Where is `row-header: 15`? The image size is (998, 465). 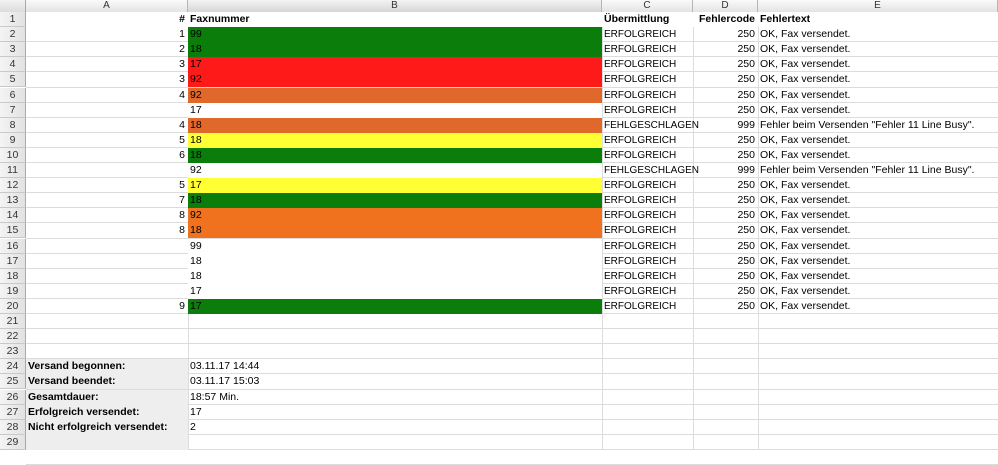 row-header: 15 is located at coordinates (13, 231).